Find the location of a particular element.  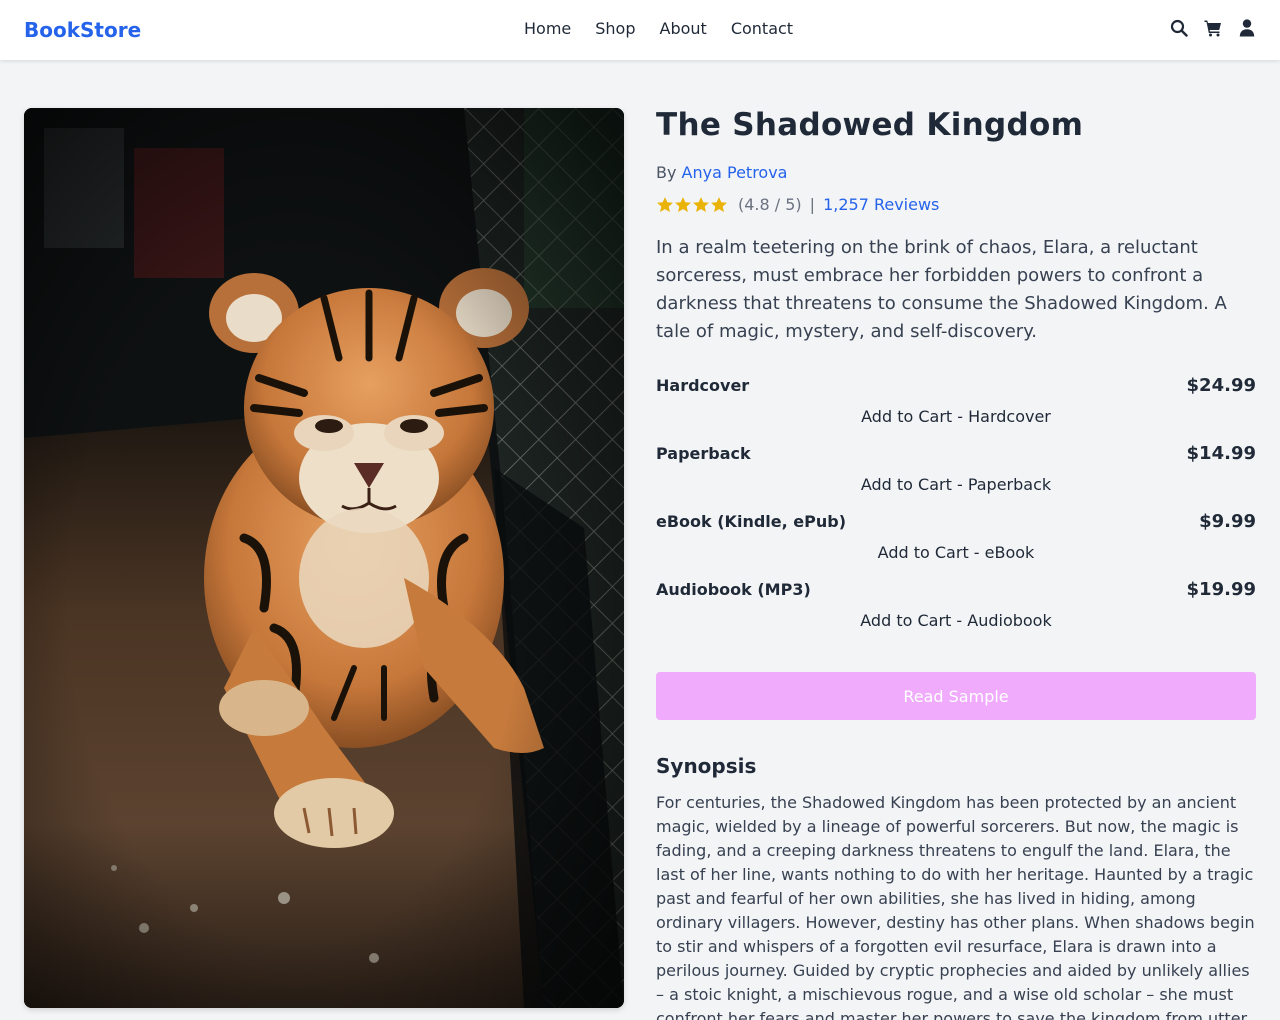

book-byline: By Anya Petrova is located at coordinates (956, 173).